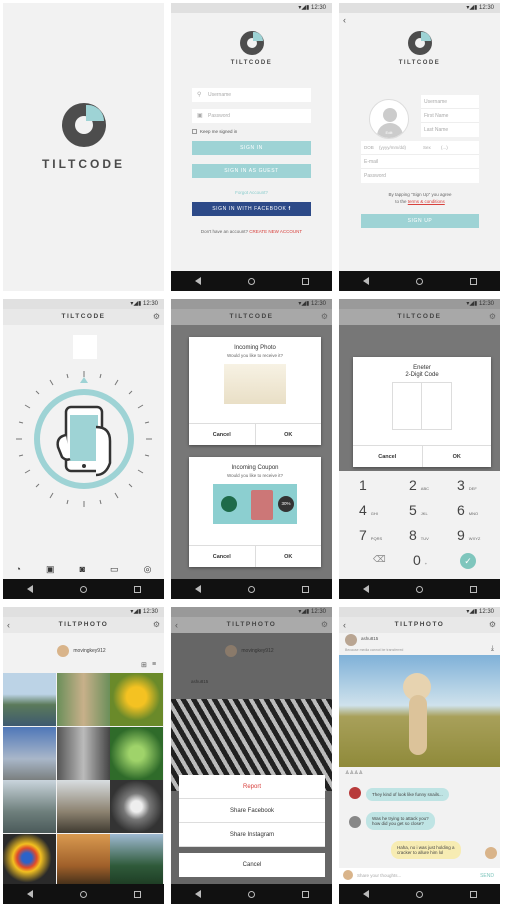 Image resolution: width=516 pixels, height=904 pixels. I want to click on email-field: E-mail, so click(420, 162).